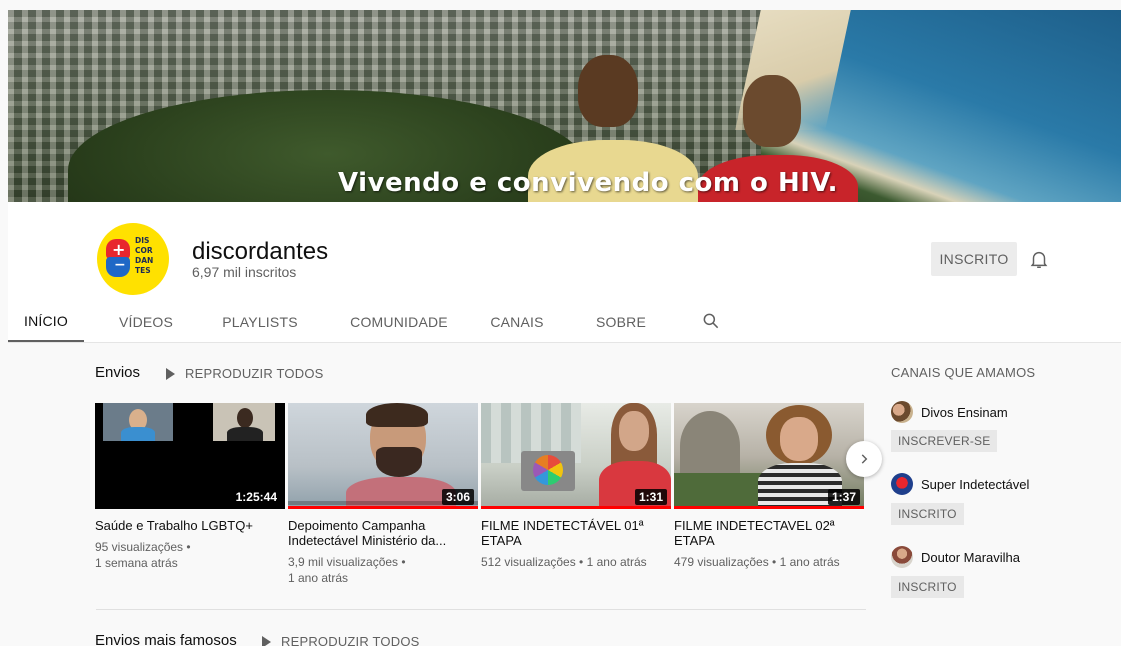  Describe the element at coordinates (769, 456) in the screenshot. I see `video-thumbnail: 1:37` at that location.